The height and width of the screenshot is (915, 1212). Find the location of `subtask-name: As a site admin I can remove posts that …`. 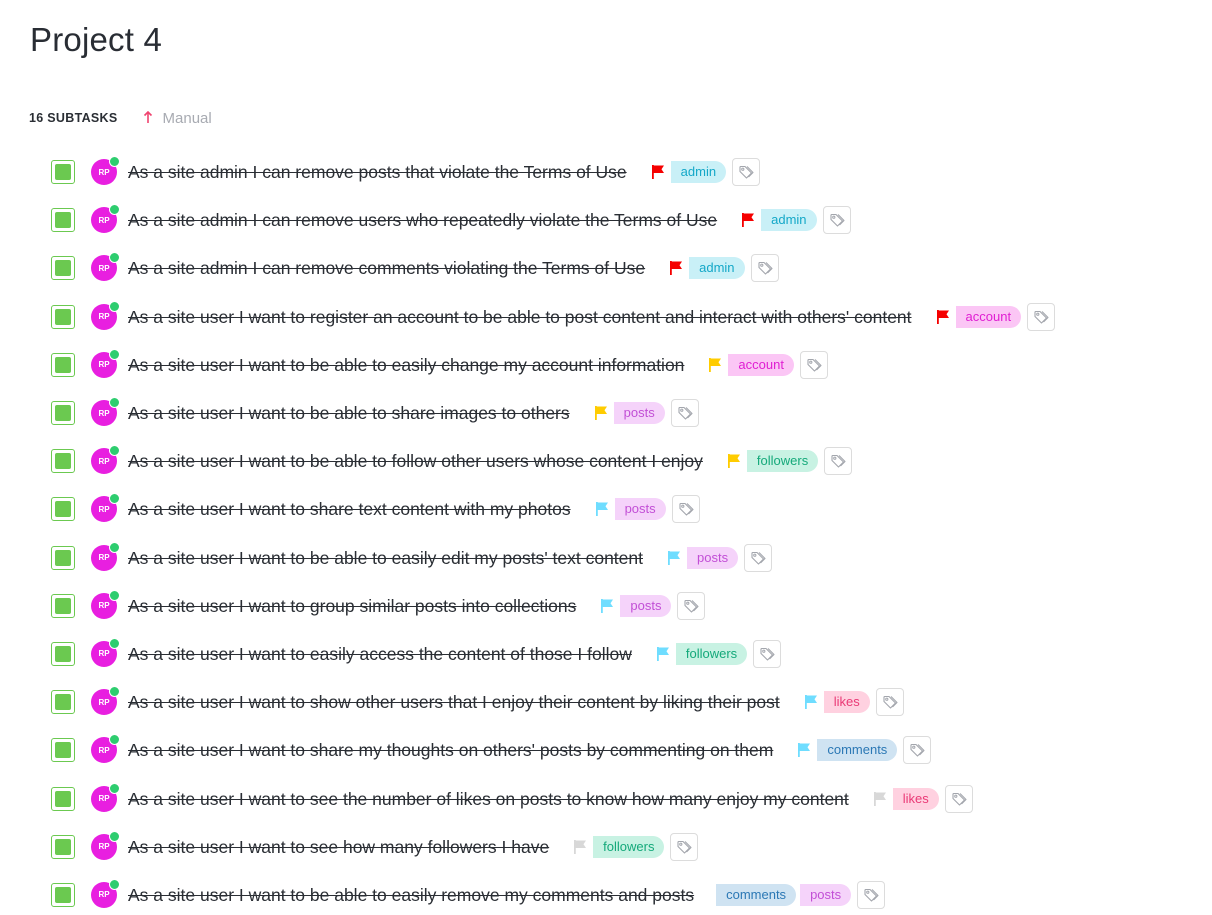

subtask-name: As a site admin I can remove posts that … is located at coordinates (377, 172).